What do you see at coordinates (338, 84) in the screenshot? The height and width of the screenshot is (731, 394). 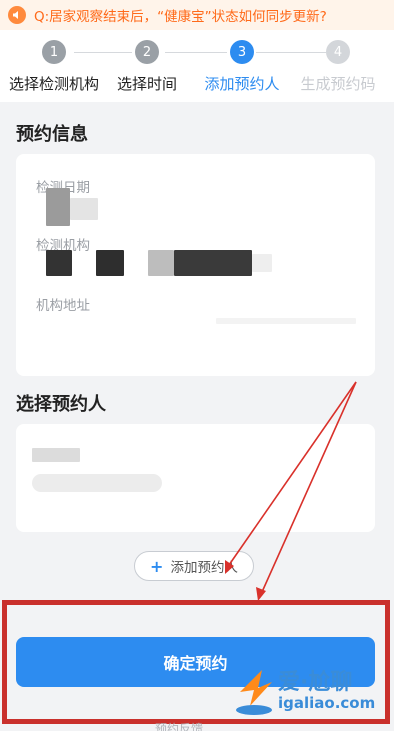 I see `step-label: 生成预约码` at bounding box center [338, 84].